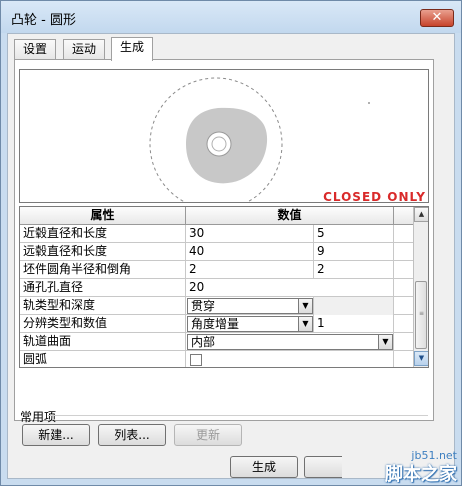 The height and width of the screenshot is (486, 462). I want to click on row-label: 圆弧, so click(103, 359).